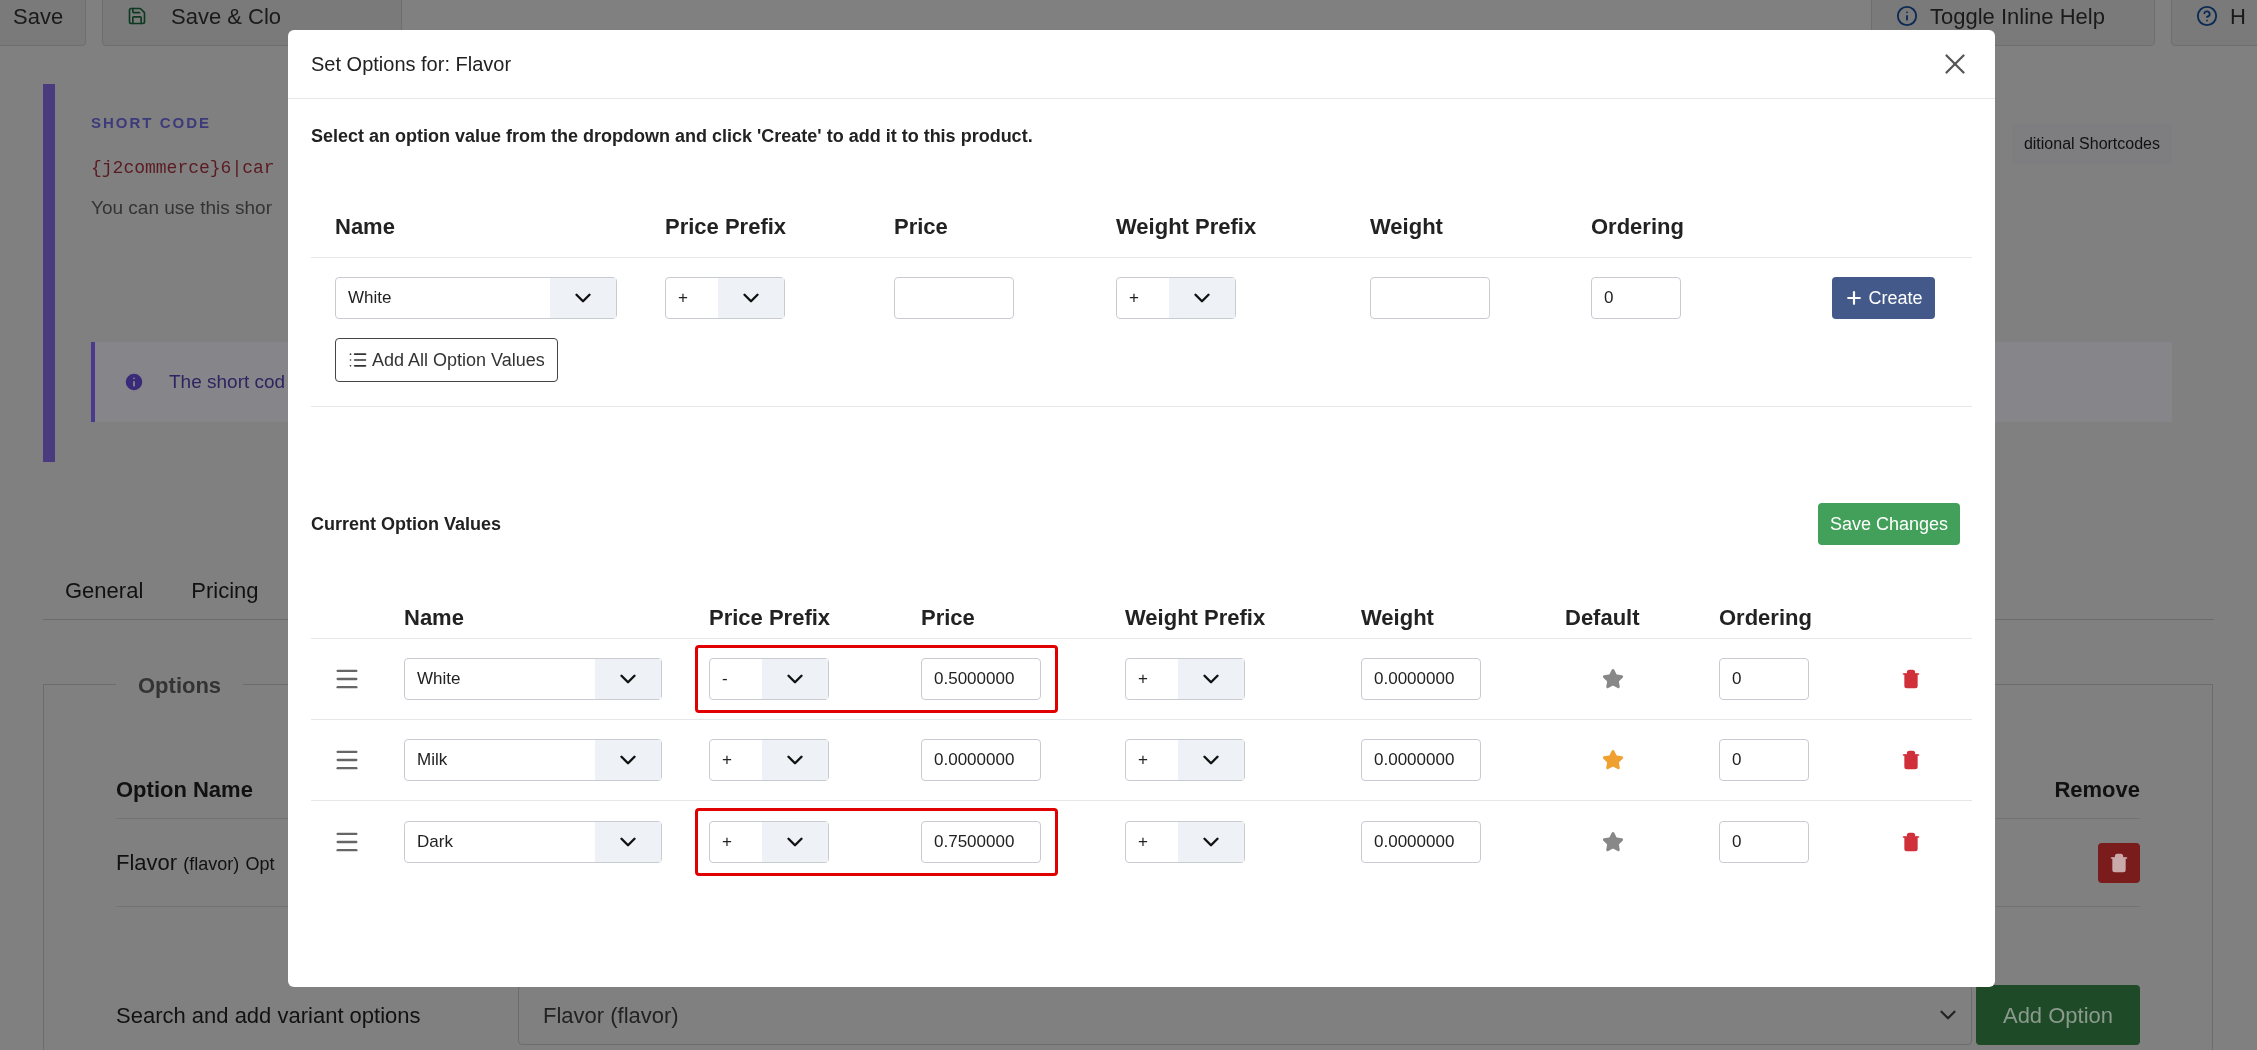  I want to click on column-header: Option Name, so click(184, 790).